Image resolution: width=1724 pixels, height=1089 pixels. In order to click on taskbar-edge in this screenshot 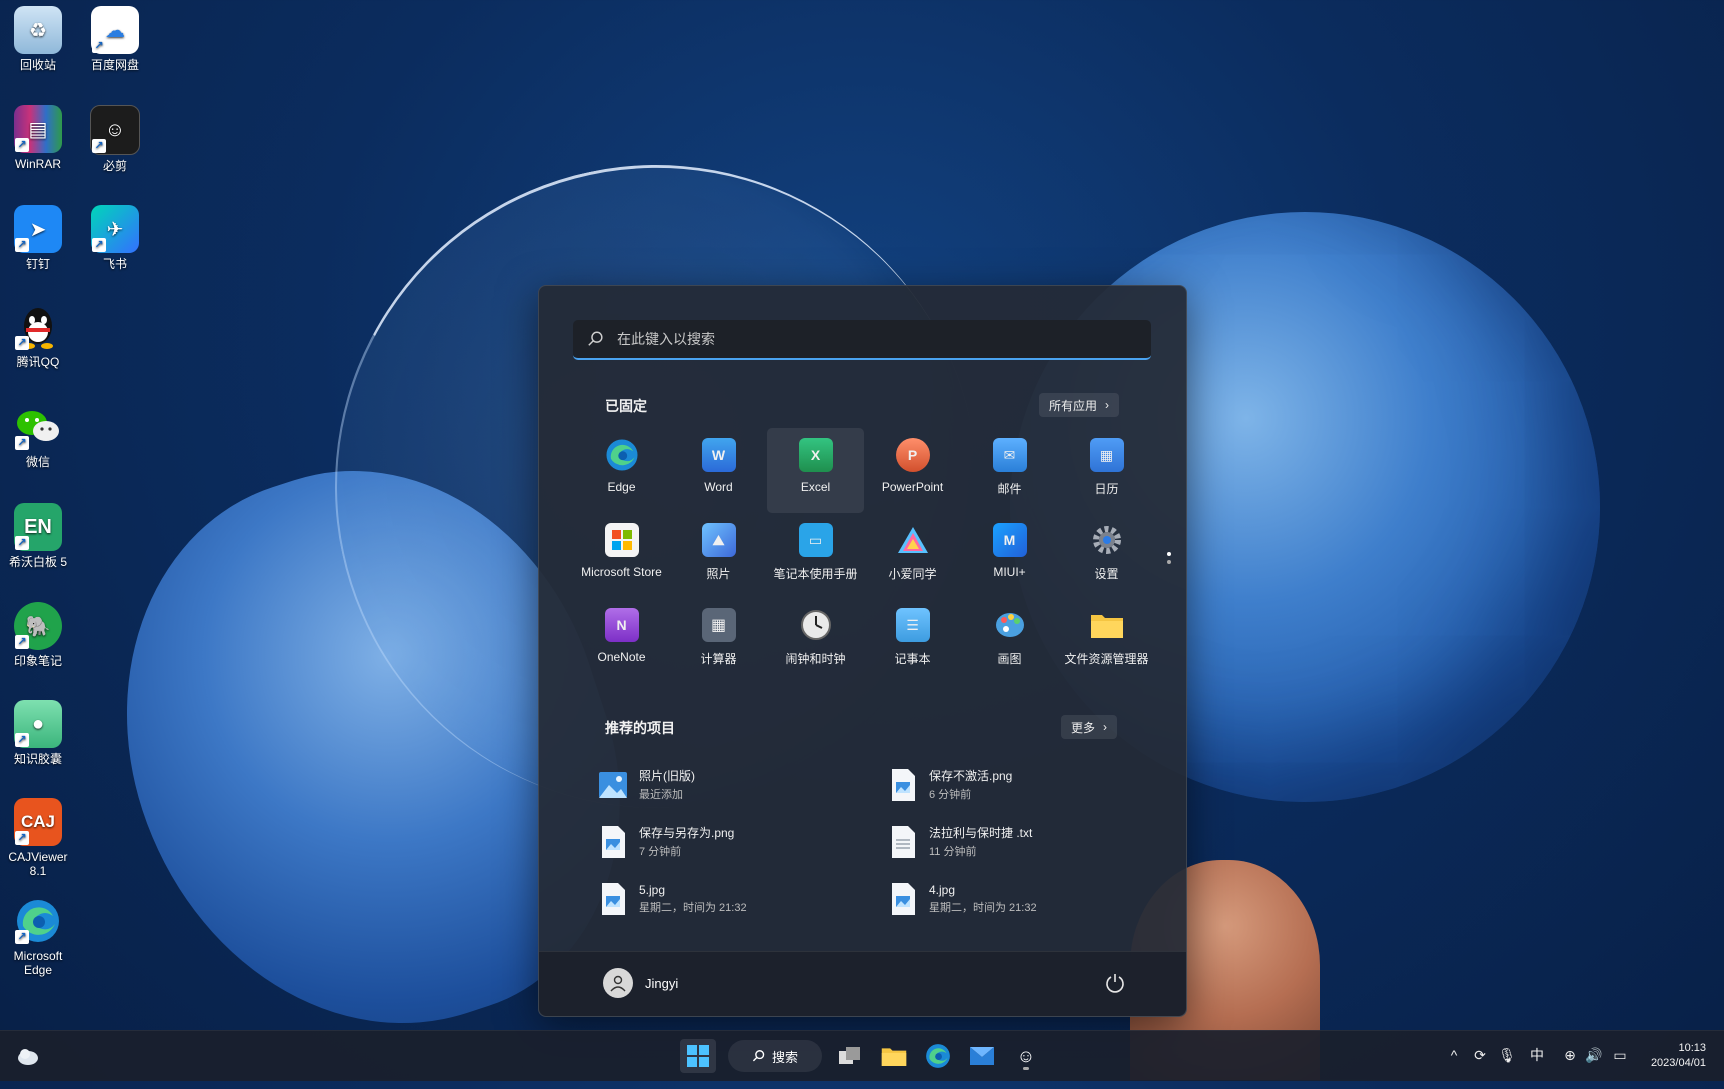, I will do `click(938, 1056)`.